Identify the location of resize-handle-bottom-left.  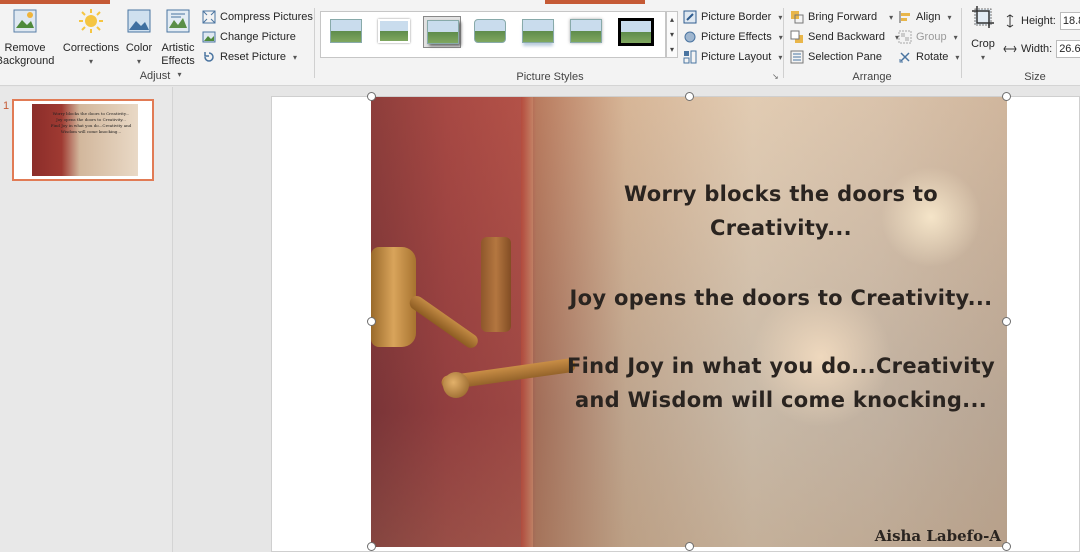
(371, 546).